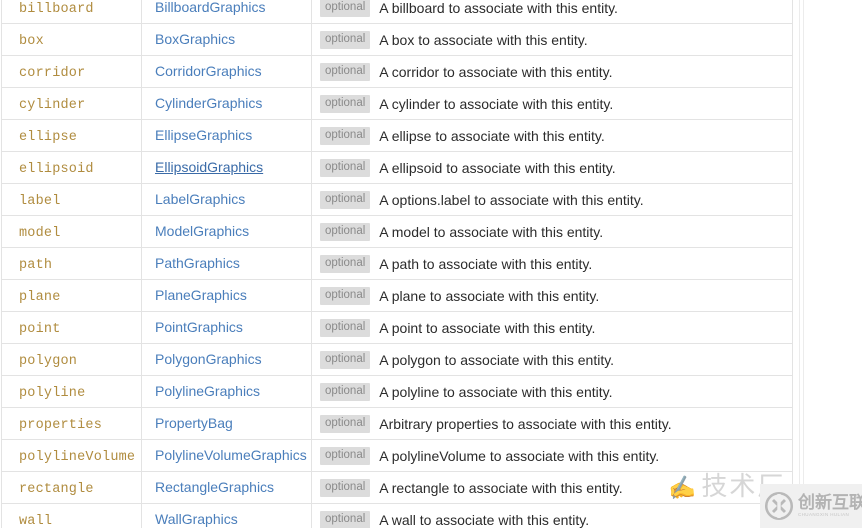 Image resolution: width=862 pixels, height=528 pixels. What do you see at coordinates (194, 423) in the screenshot?
I see `type-link: PropertyBag` at bounding box center [194, 423].